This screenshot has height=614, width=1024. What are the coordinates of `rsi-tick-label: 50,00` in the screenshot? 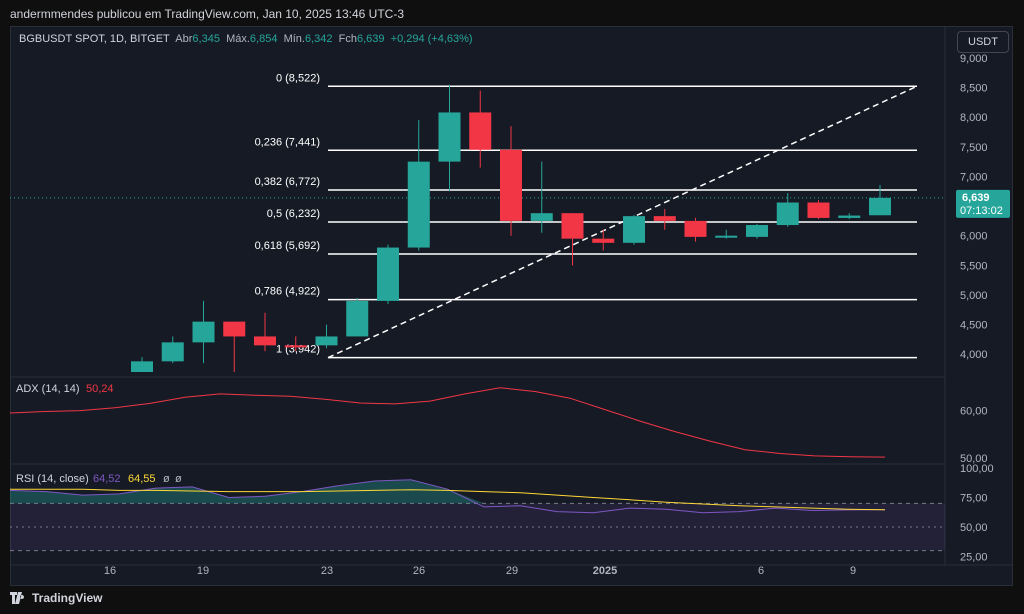 It's located at (974, 528).